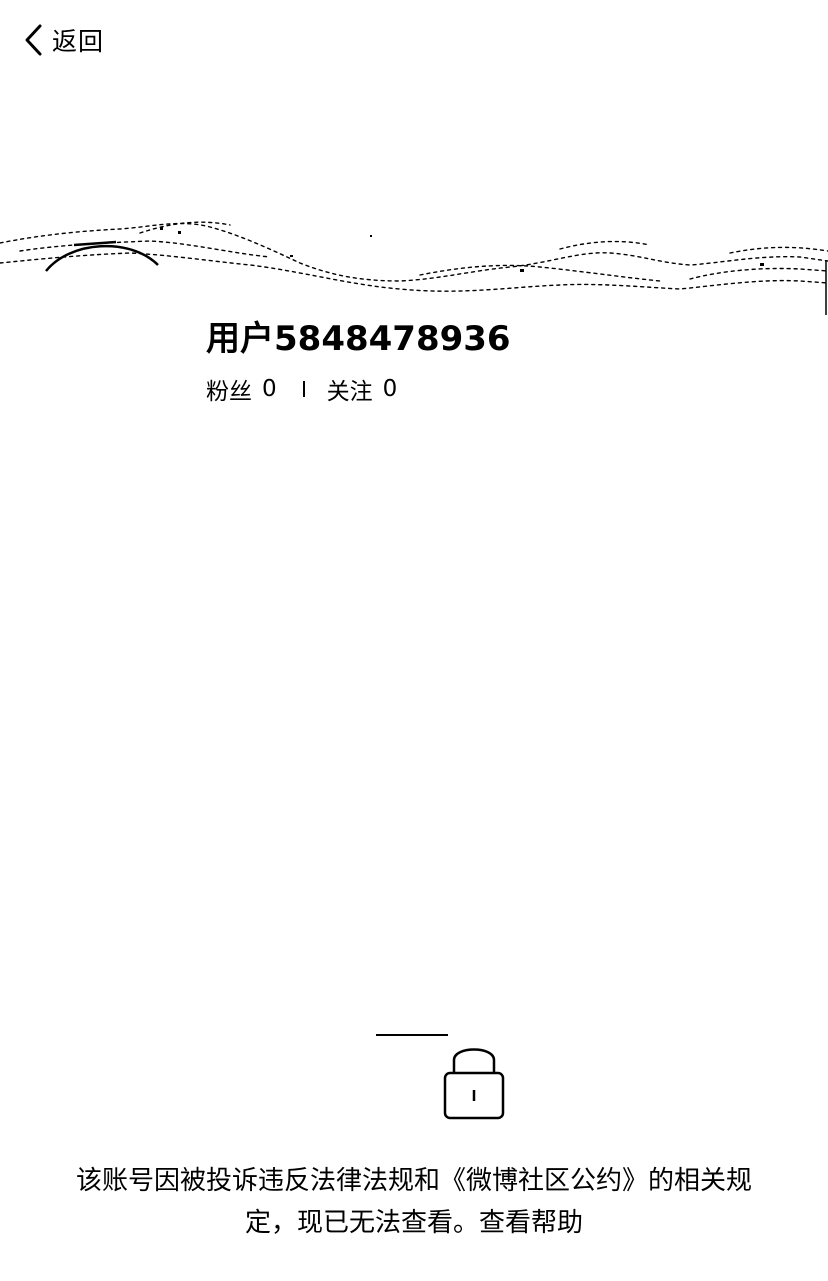 The height and width of the screenshot is (1281, 828). I want to click on following-stat: 关注 0, so click(362, 389).